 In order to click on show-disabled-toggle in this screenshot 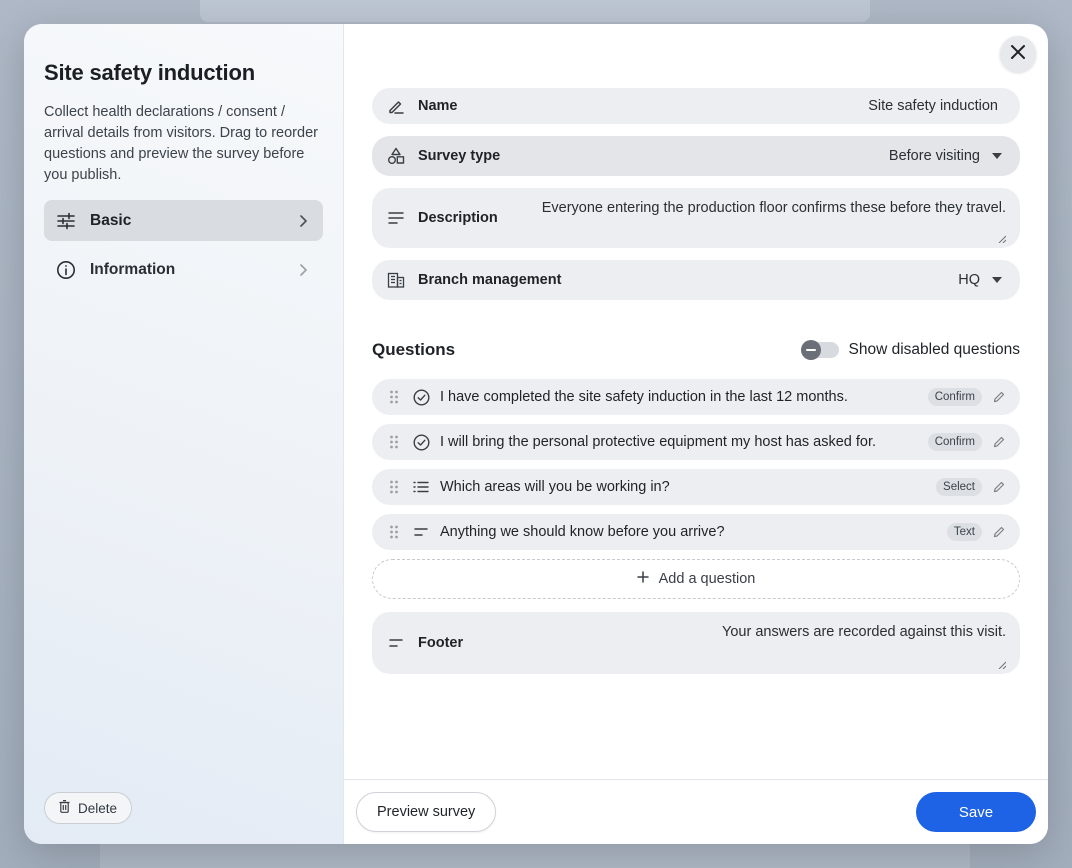, I will do `click(819, 350)`.